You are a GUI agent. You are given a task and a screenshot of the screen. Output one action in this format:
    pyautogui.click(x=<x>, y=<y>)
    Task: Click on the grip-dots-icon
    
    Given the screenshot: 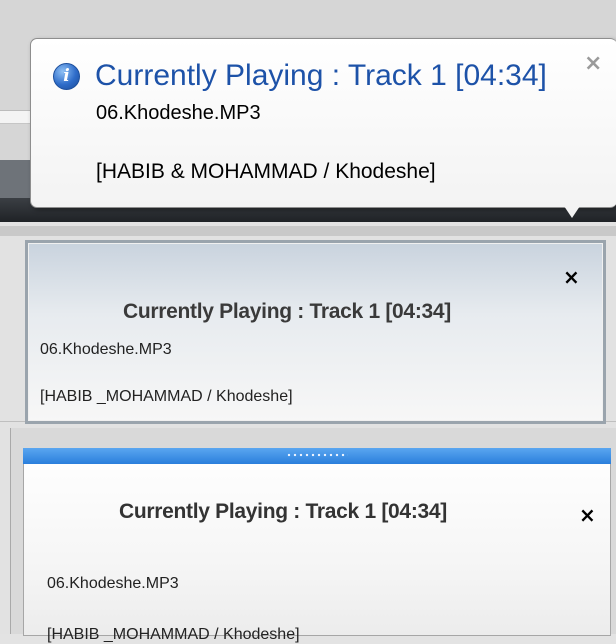 What is the action you would take?
    pyautogui.click(x=317, y=455)
    